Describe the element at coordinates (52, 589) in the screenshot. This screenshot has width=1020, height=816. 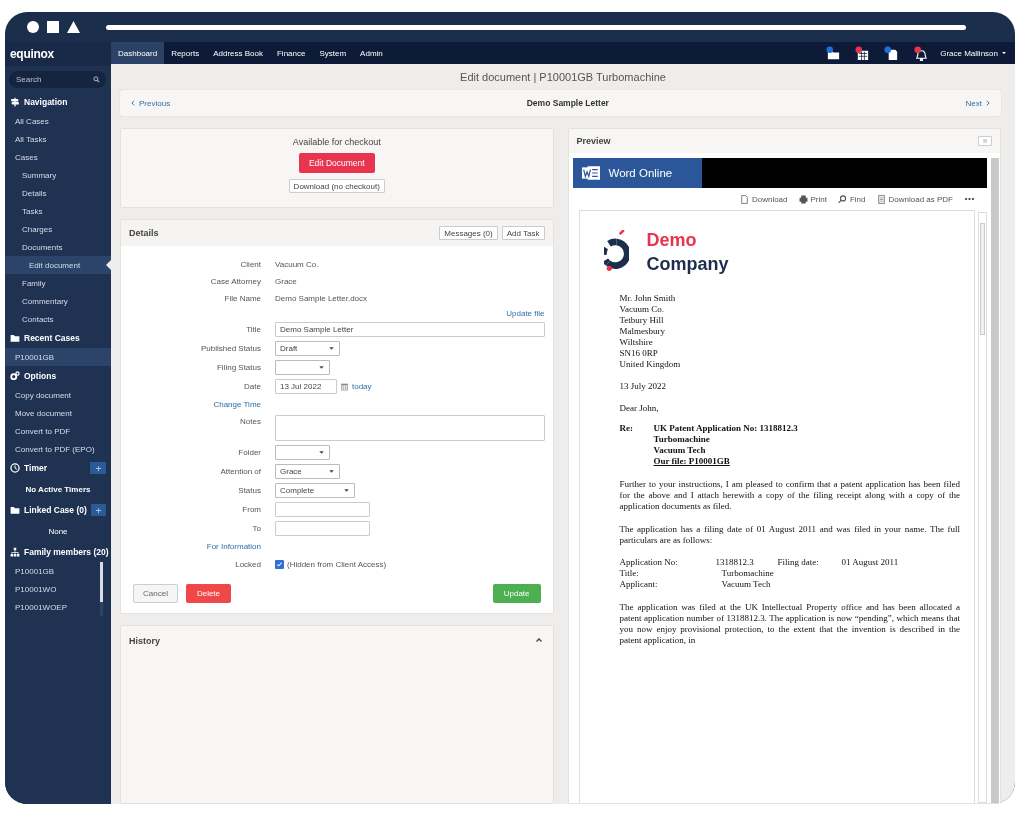
I see `nav-item: P10001WO` at that location.